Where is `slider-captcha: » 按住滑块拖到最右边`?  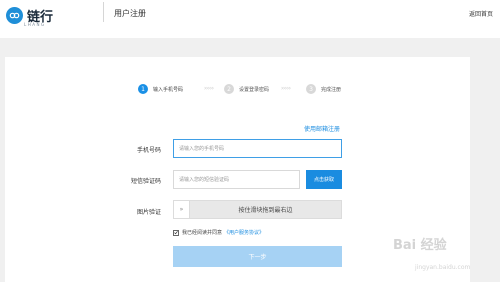 slider-captcha: » 按住滑块拖到最右边 is located at coordinates (257, 209).